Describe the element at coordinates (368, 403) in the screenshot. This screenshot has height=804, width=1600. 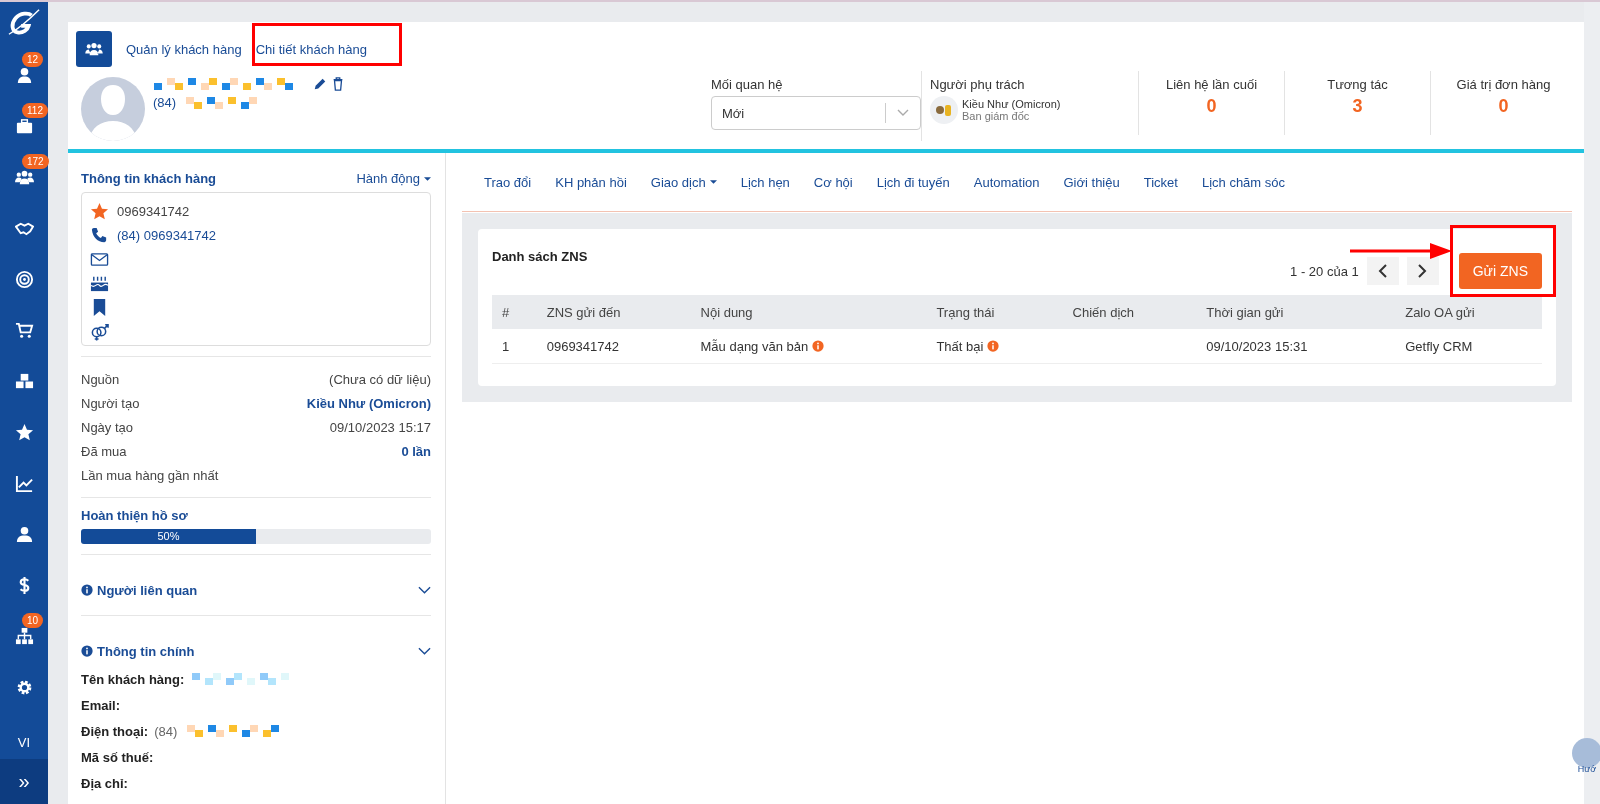
I see `detail-value: Kiều Như (Omicron)` at that location.